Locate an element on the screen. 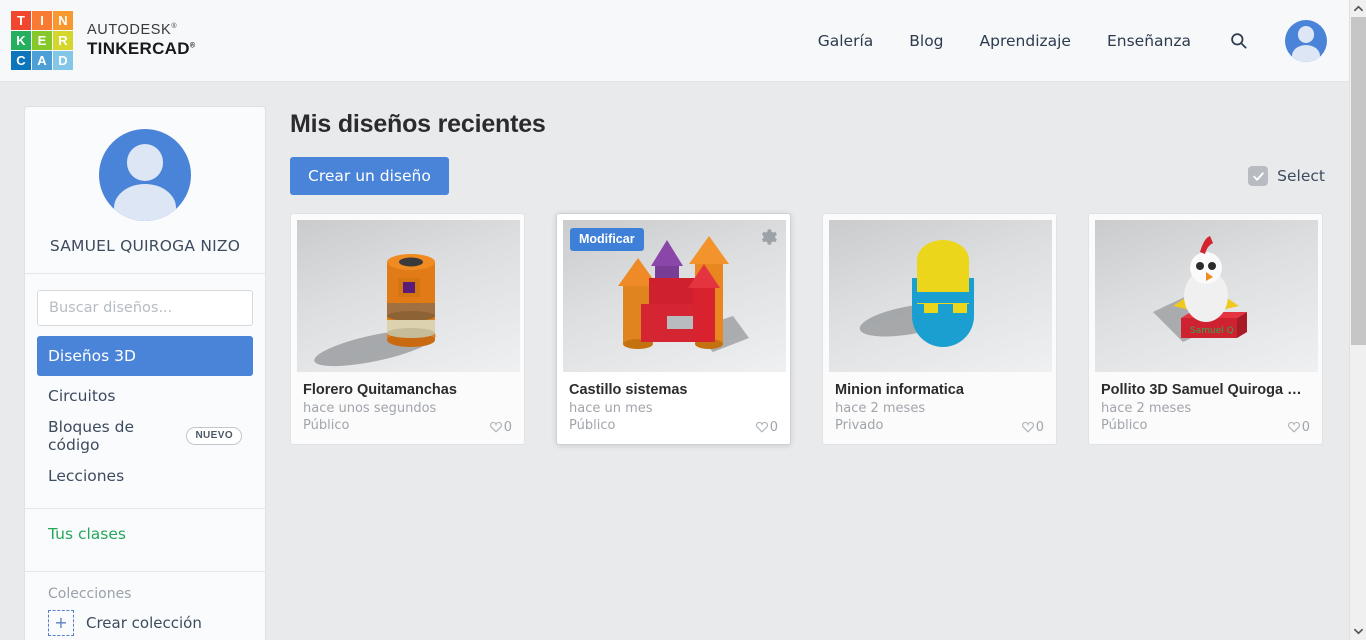 This screenshot has height=640, width=1366. sidebar-avatar-head is located at coordinates (145, 162).